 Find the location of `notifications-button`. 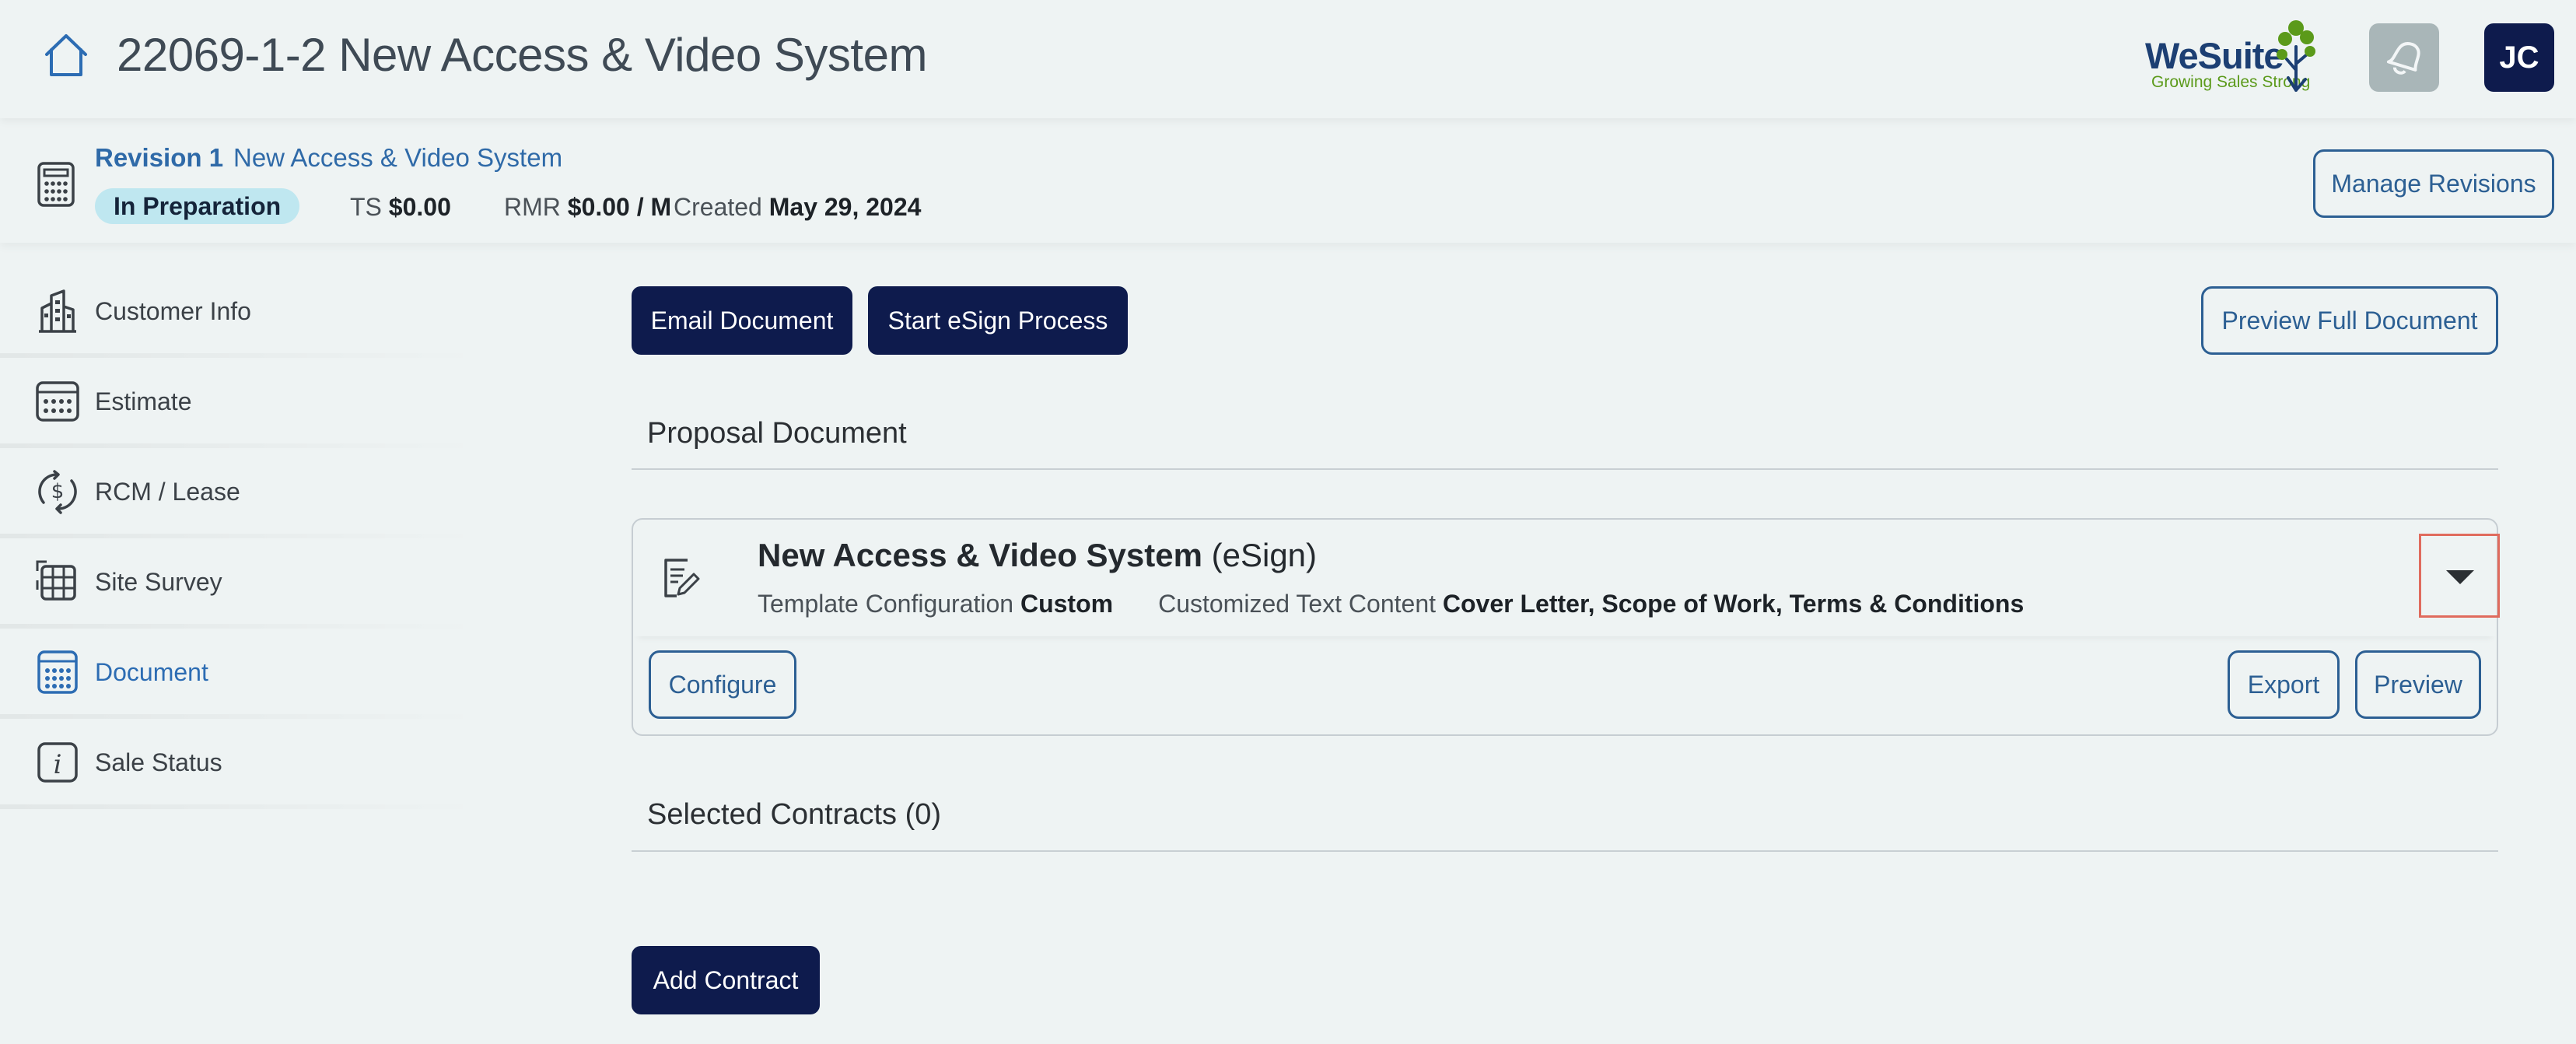

notifications-button is located at coordinates (2404, 58).